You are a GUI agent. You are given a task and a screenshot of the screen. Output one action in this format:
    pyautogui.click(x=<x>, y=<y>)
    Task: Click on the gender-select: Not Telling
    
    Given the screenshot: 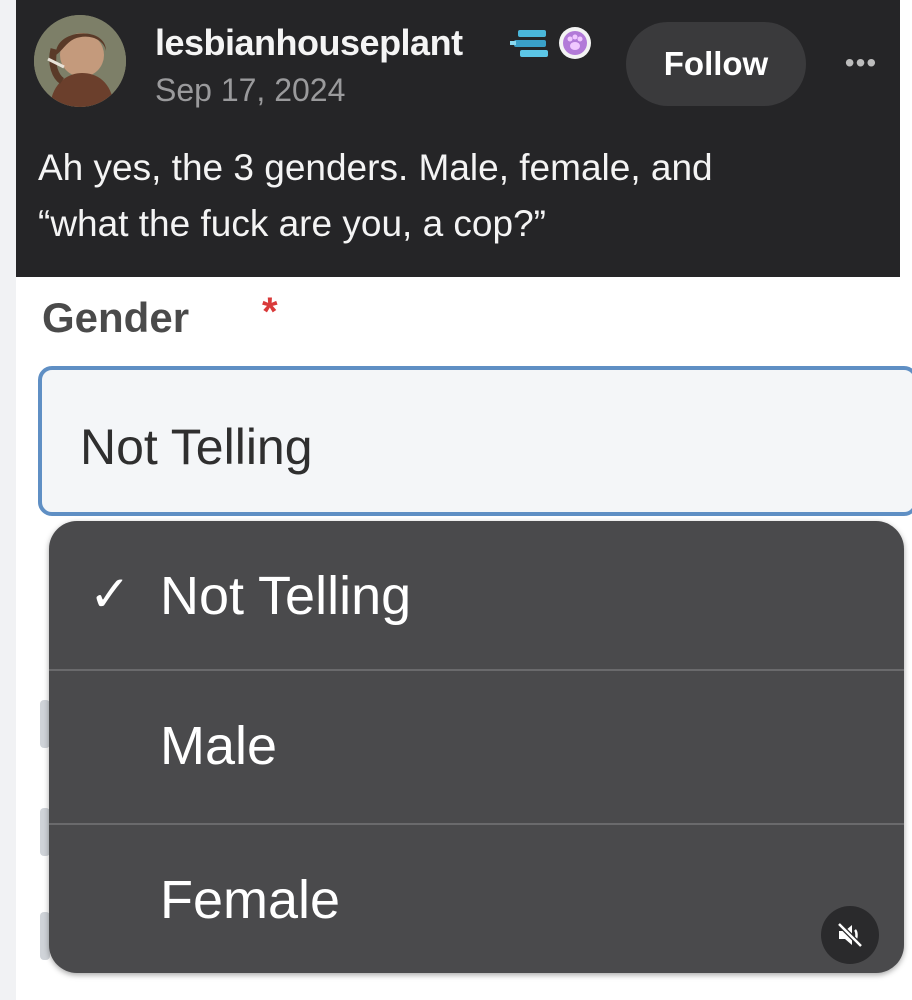 What is the action you would take?
    pyautogui.click(x=475, y=441)
    